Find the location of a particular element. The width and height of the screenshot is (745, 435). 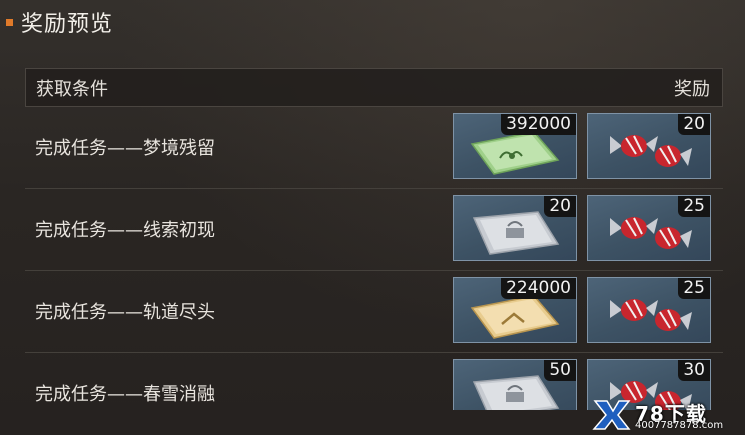

reward-count: 392000 is located at coordinates (538, 124).